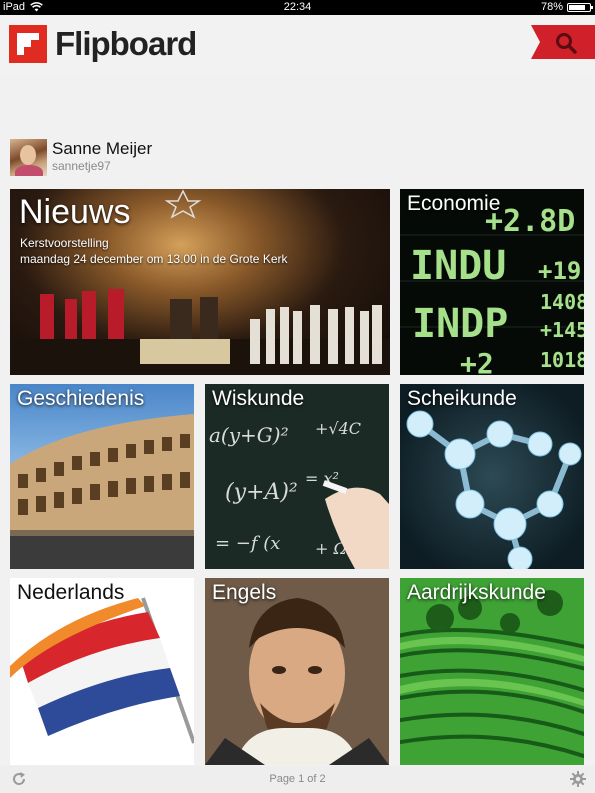 This screenshot has width=595, height=793. I want to click on status-bar: iPad 22:34 78%, so click(297, 7).